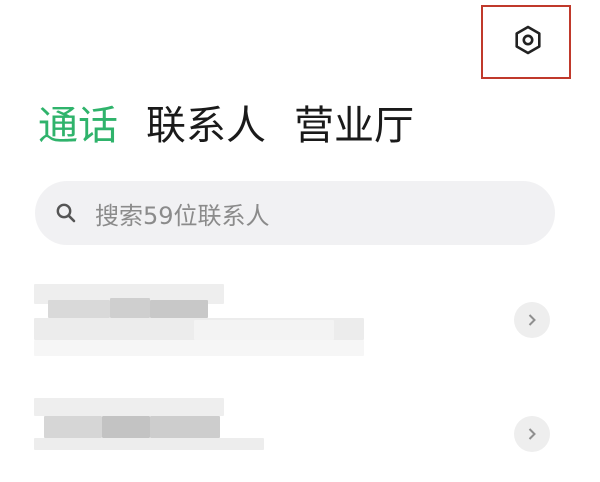 The image size is (600, 482). What do you see at coordinates (295, 213) in the screenshot?
I see `search-bar: 搜索59位联系人` at bounding box center [295, 213].